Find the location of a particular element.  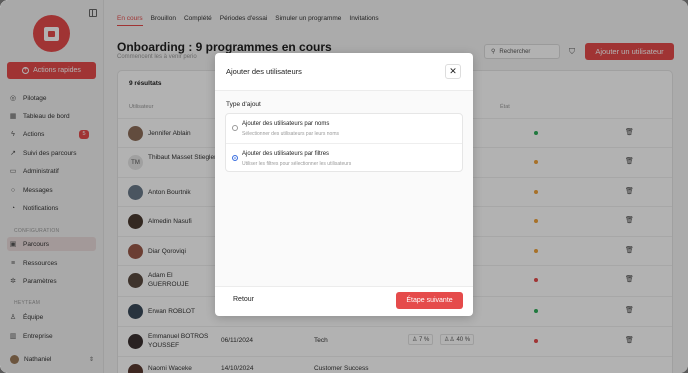

back-button: Retour is located at coordinates (243, 299).